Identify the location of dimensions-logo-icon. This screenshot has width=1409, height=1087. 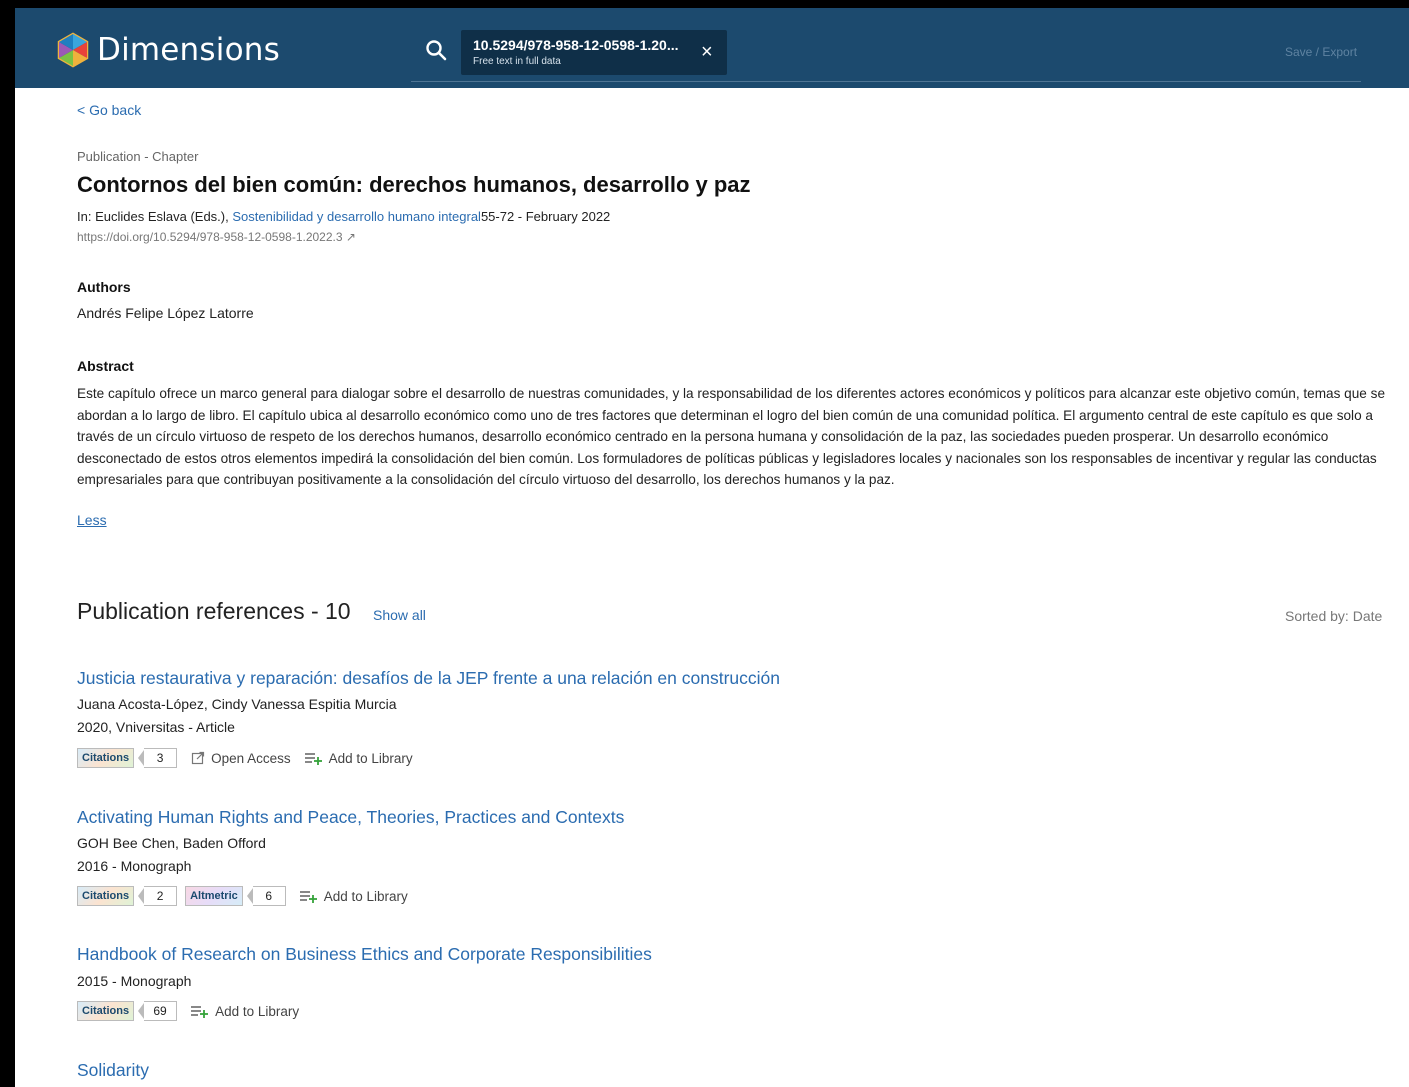
(73, 50).